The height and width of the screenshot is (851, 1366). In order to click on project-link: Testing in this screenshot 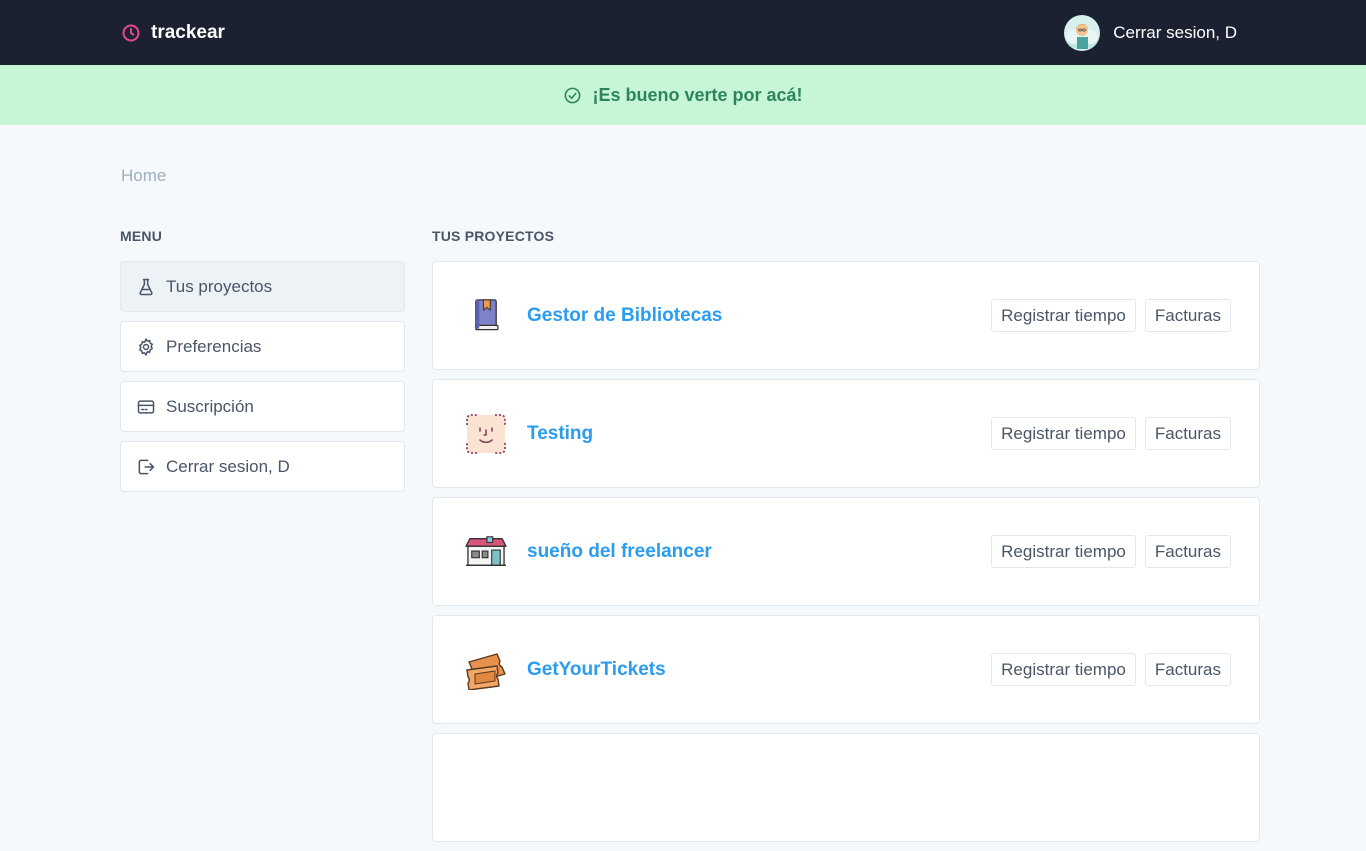, I will do `click(759, 434)`.